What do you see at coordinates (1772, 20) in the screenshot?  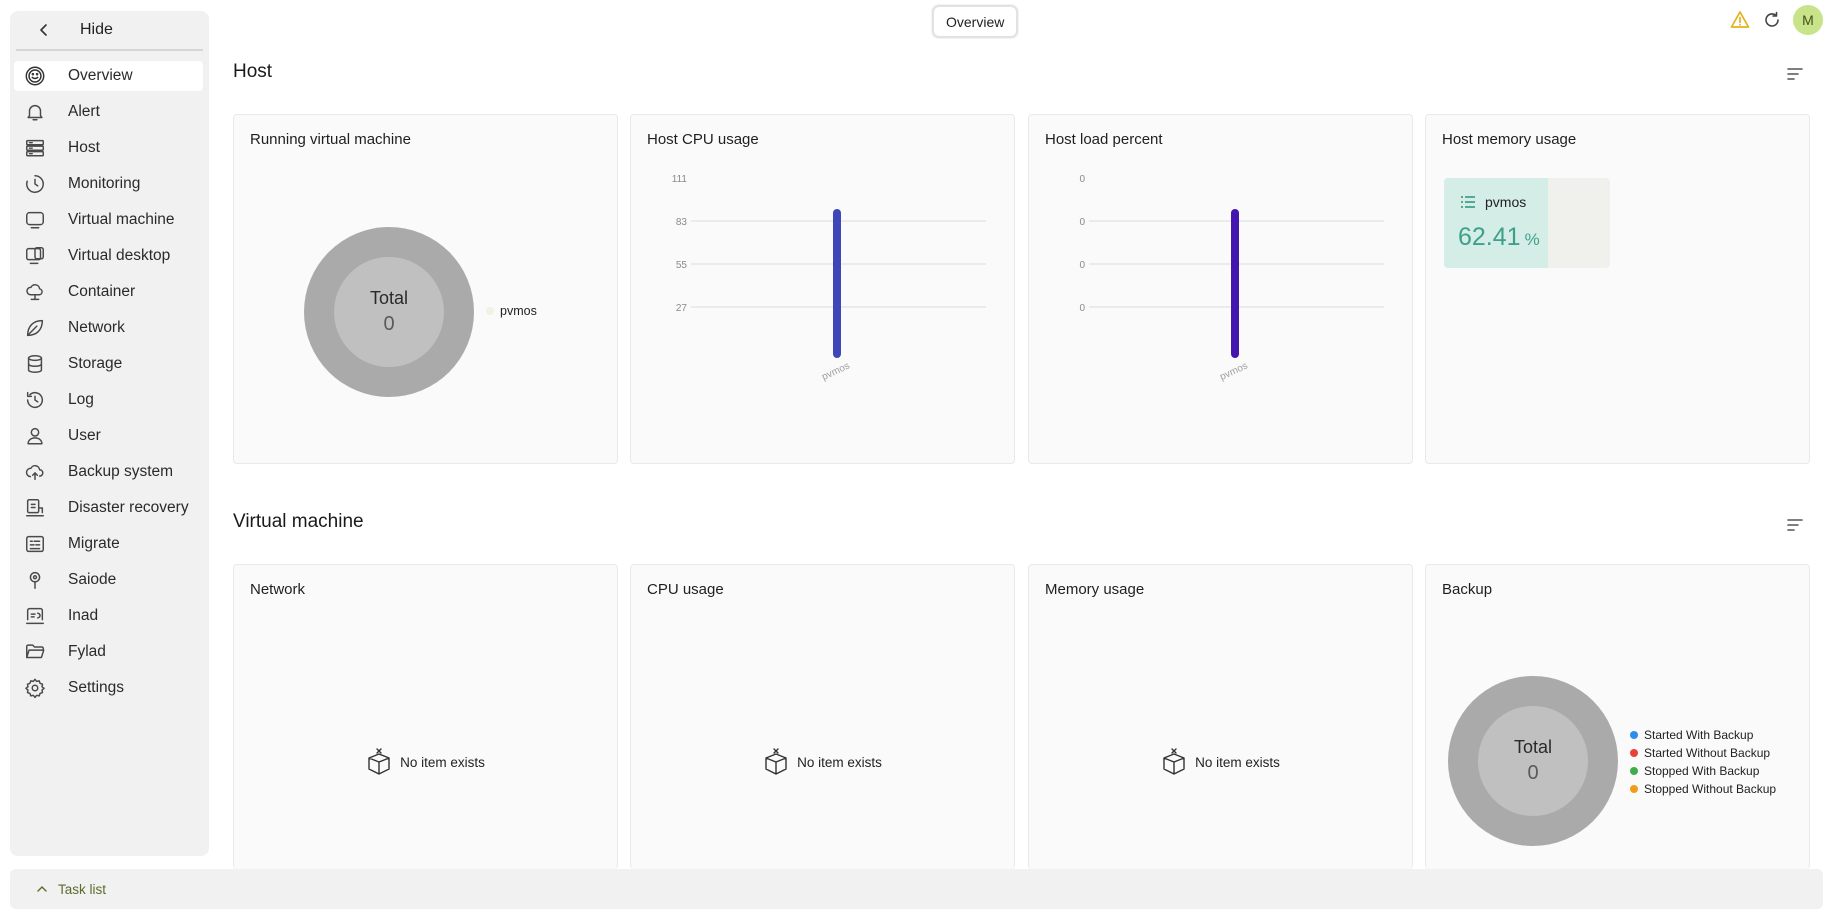 I see `refresh-icon` at bounding box center [1772, 20].